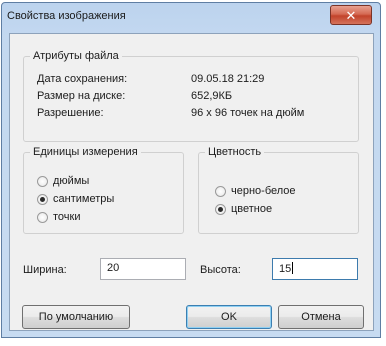  Describe the element at coordinates (229, 317) in the screenshot. I see `ok-button: OK` at that location.